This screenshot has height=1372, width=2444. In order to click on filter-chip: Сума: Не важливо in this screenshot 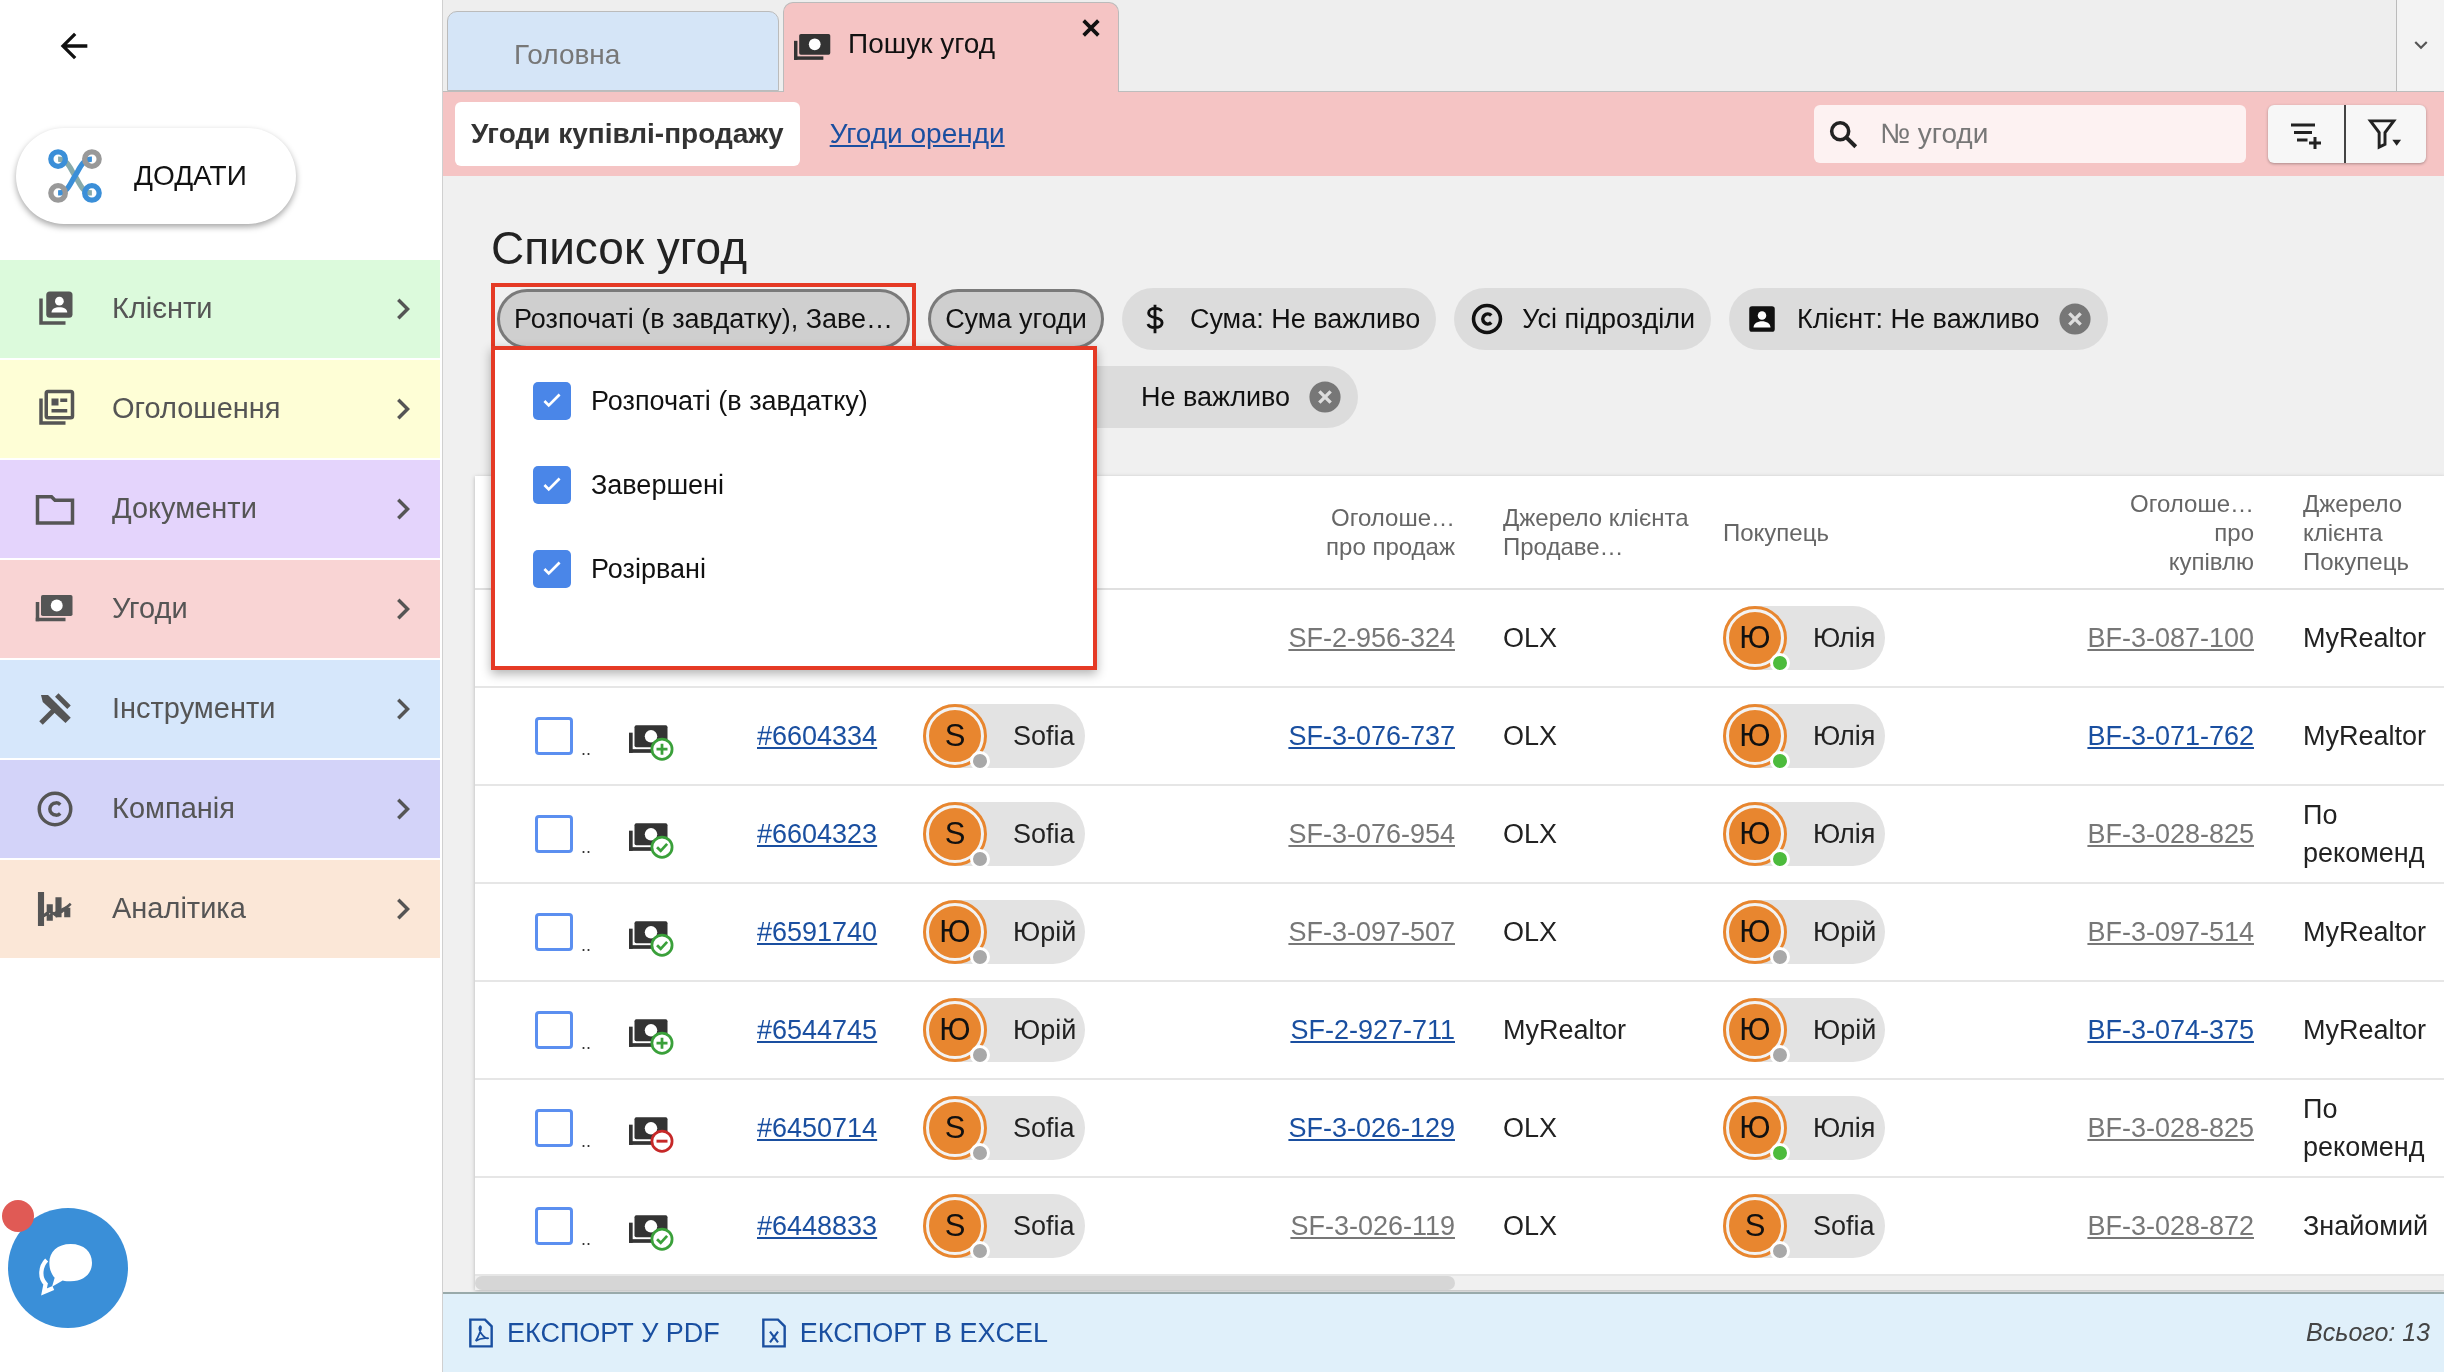, I will do `click(1279, 319)`.